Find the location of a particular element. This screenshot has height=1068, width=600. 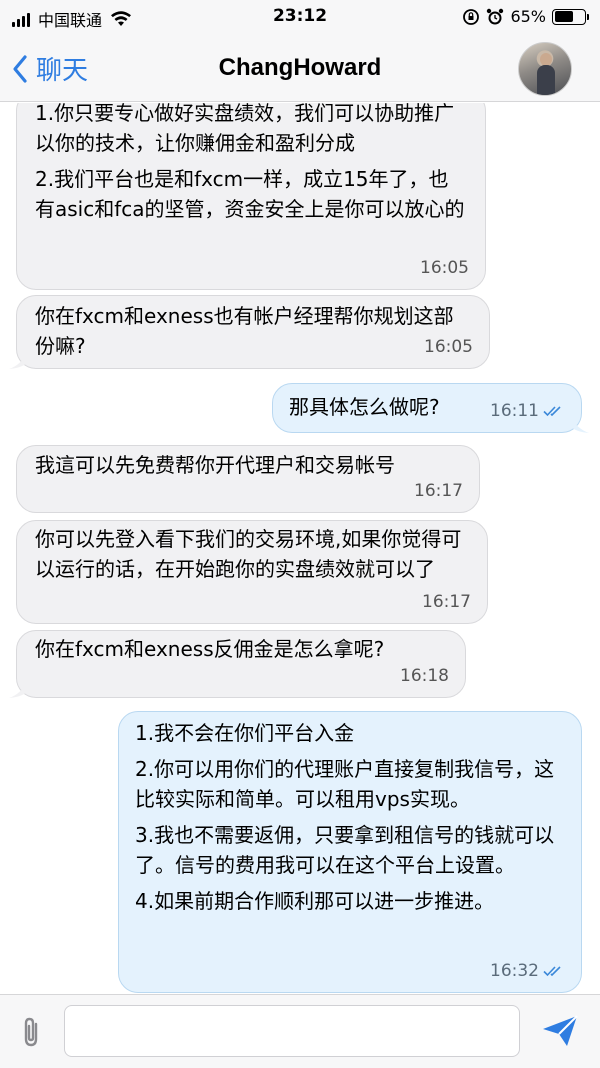

status-right: 65% is located at coordinates (525, 16).